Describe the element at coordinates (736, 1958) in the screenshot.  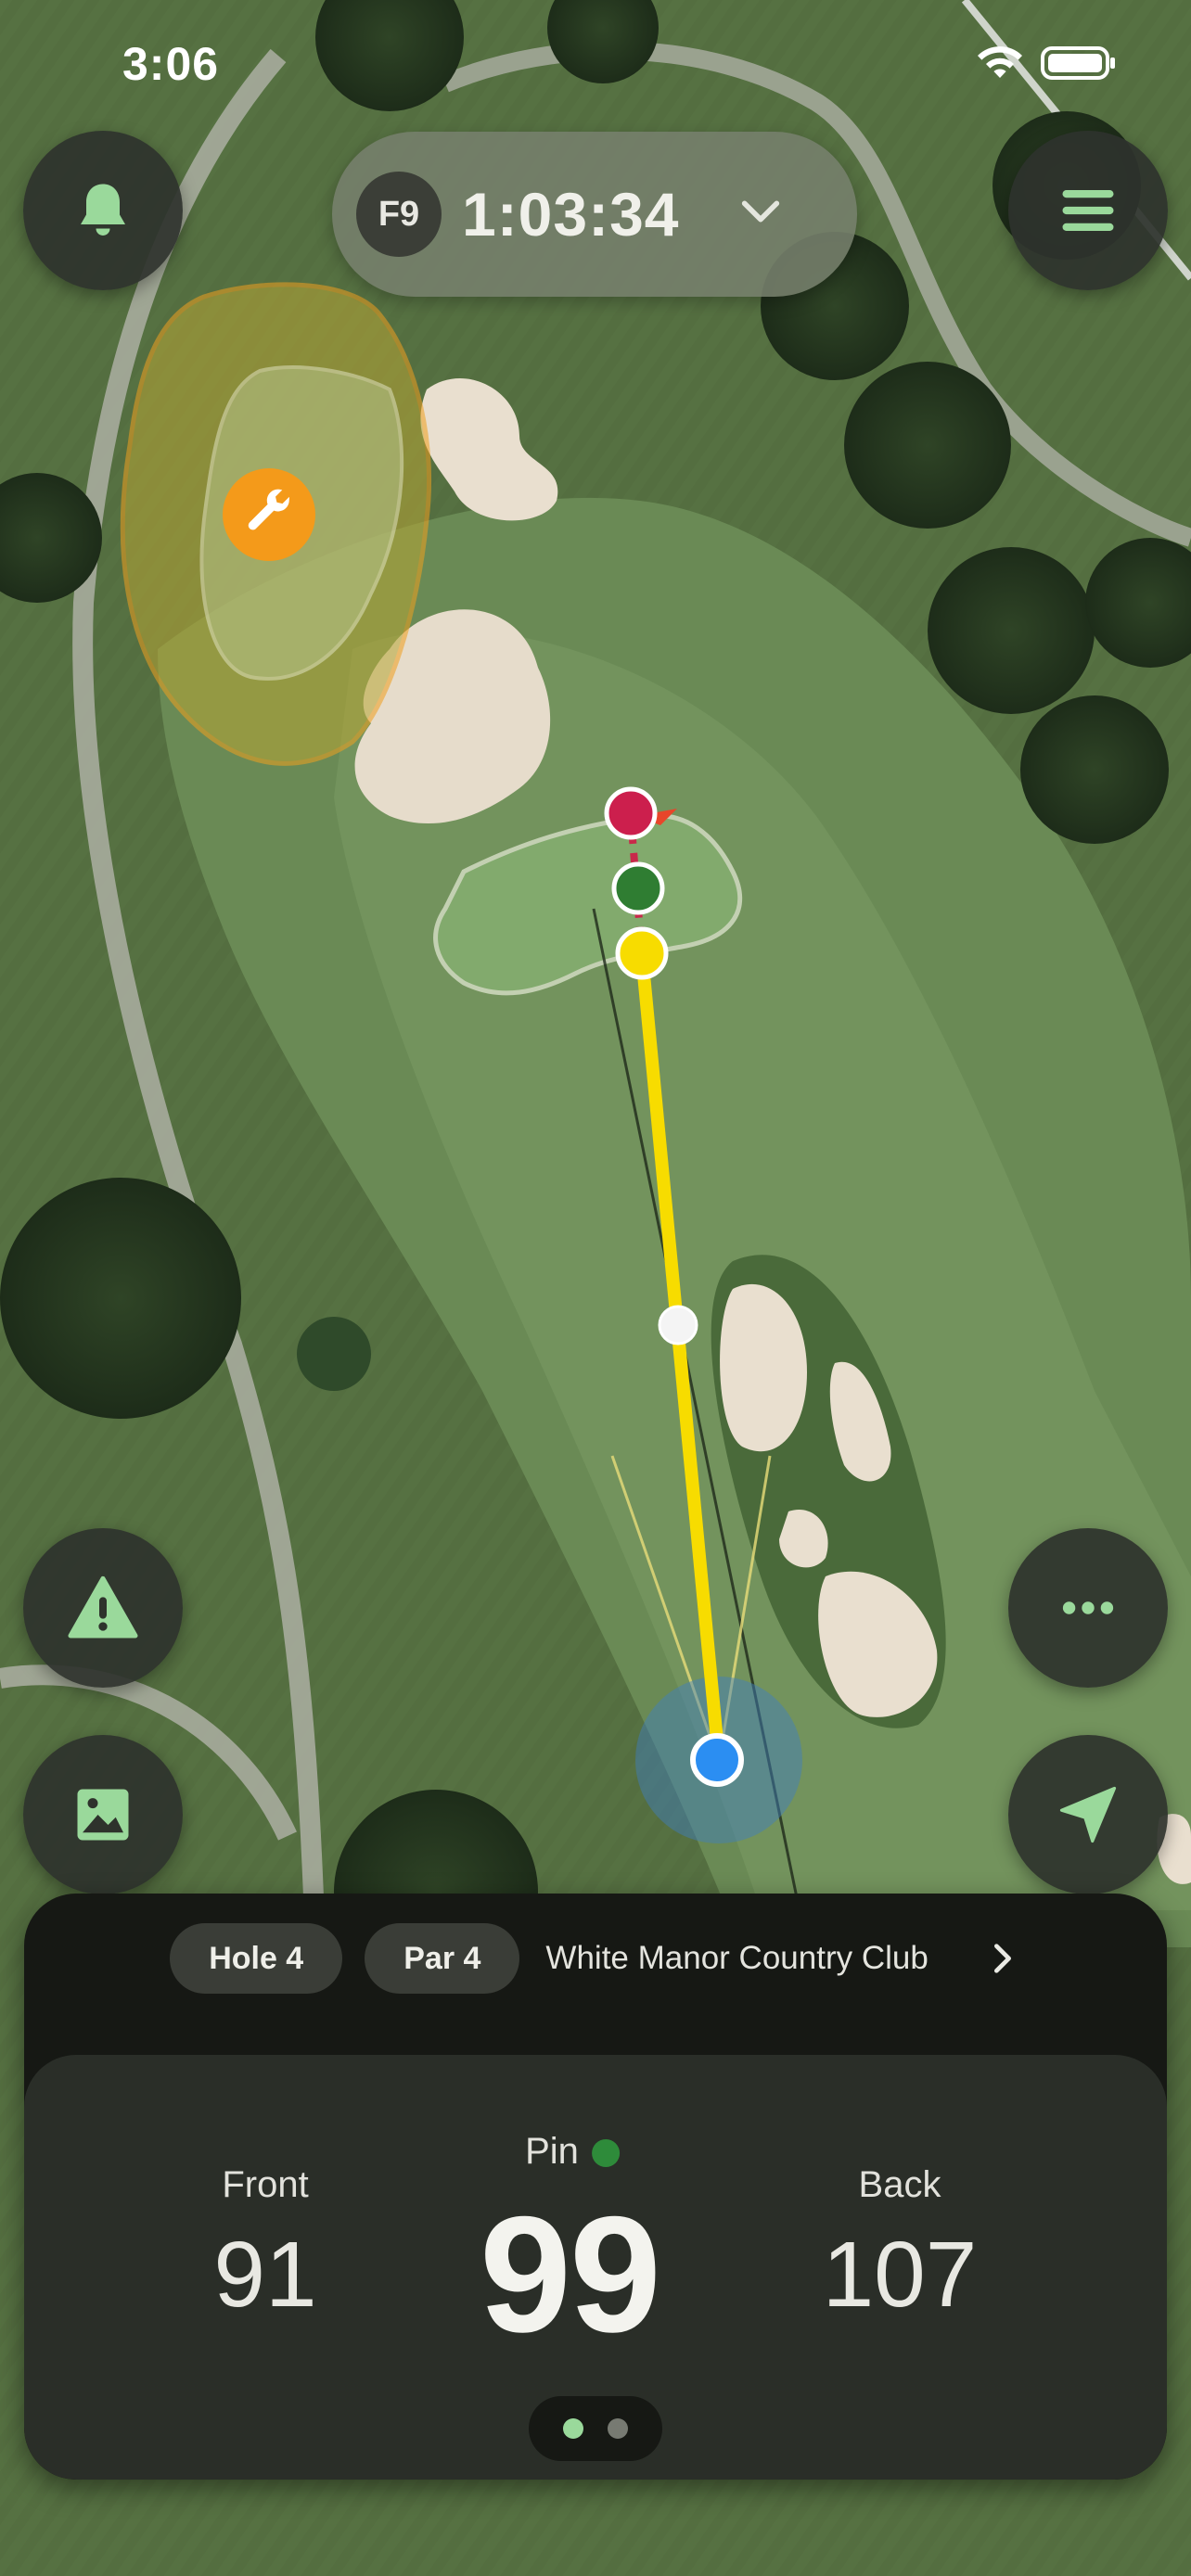
I see `course-name: White Manor Country Club` at that location.